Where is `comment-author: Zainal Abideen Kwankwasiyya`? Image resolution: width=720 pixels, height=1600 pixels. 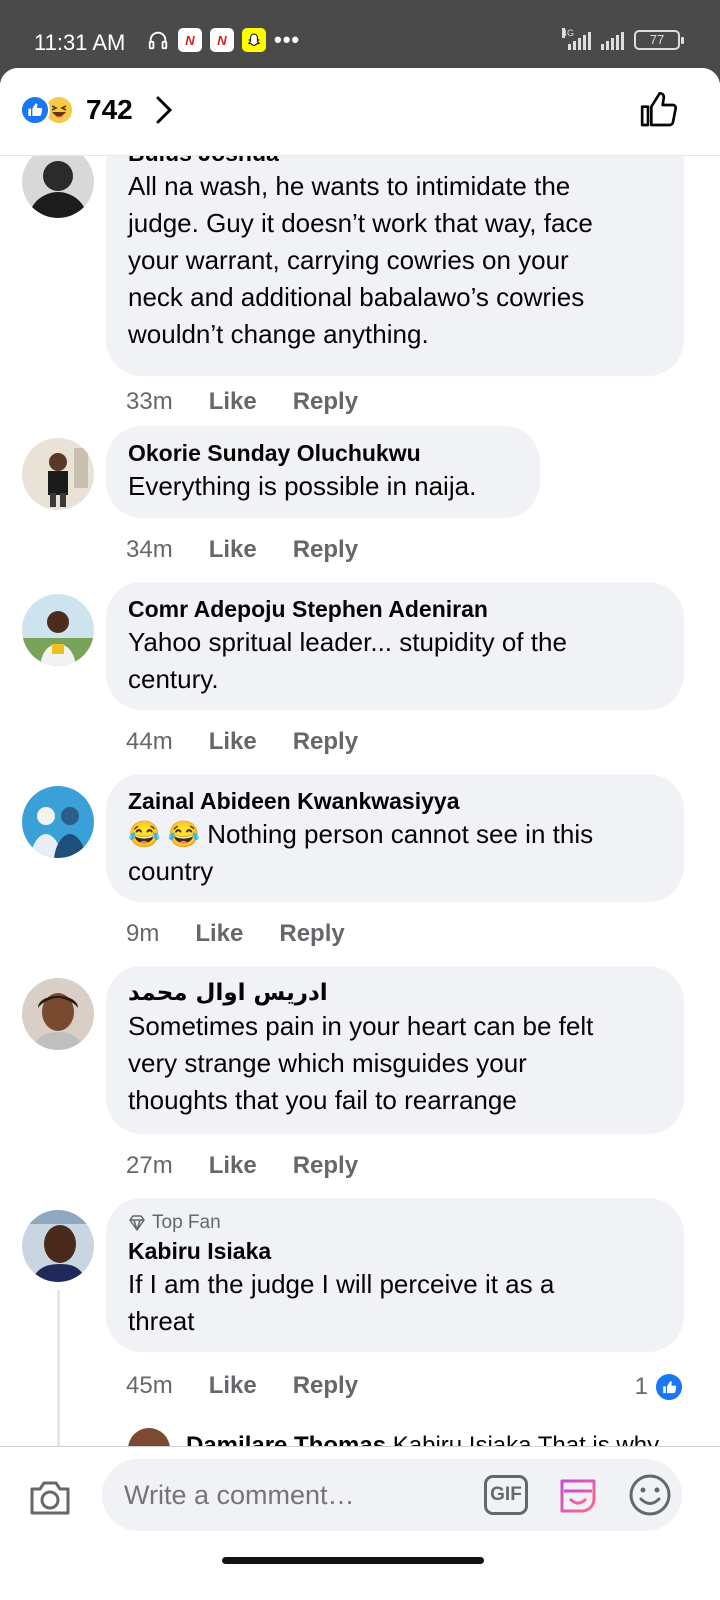
comment-author: Zainal Abideen Kwankwasiyya is located at coordinates (395, 801).